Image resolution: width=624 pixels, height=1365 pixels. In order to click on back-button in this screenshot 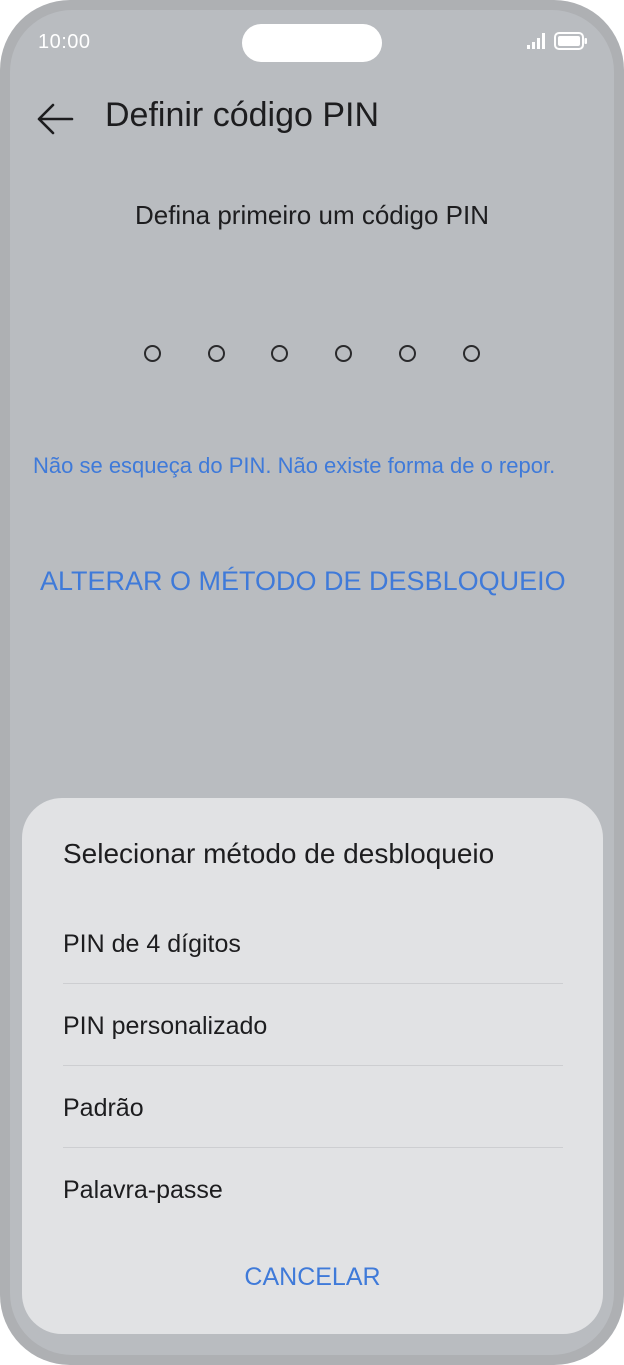, I will do `click(55, 119)`.